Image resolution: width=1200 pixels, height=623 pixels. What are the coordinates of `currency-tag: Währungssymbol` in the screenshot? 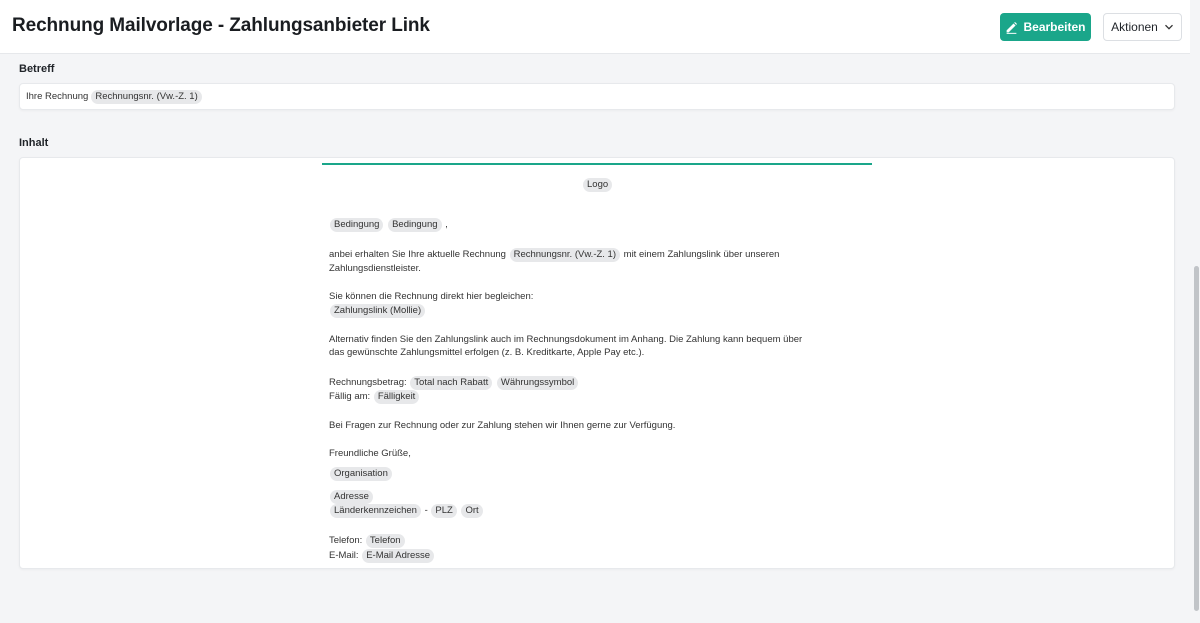 It's located at (537, 383).